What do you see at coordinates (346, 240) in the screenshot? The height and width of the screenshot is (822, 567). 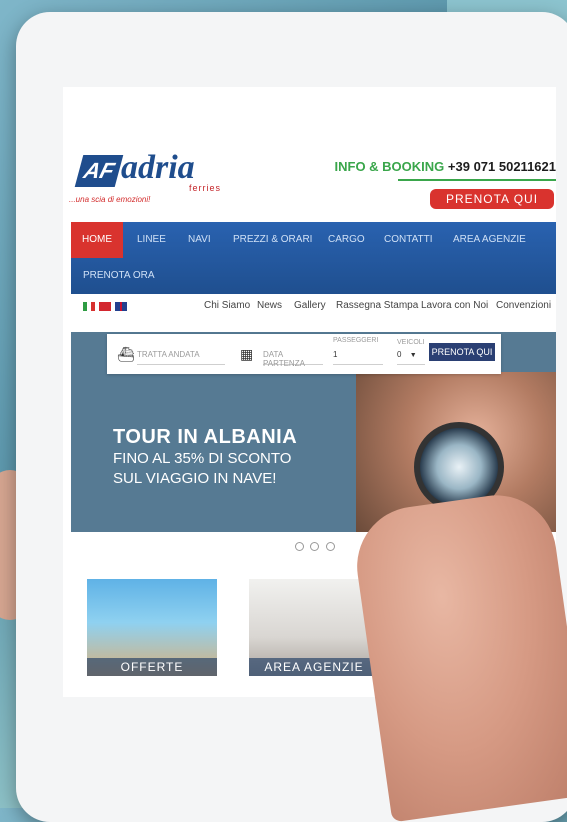 I see `nav-cargo: CARGO` at bounding box center [346, 240].